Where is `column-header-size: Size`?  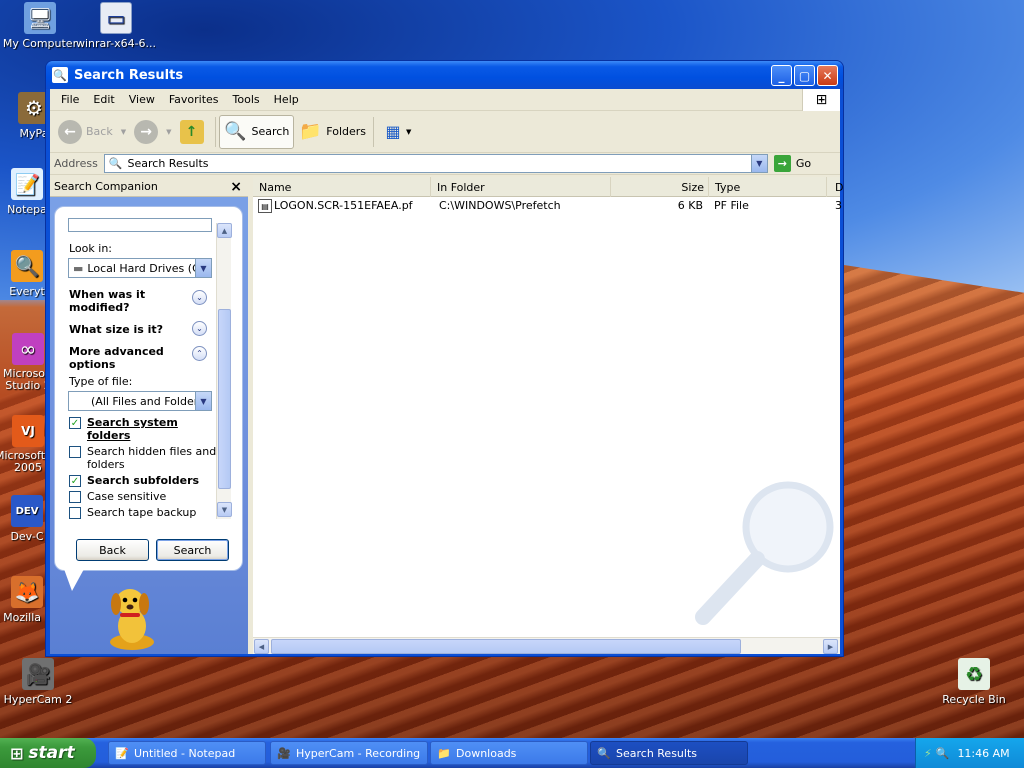
column-header-size: Size is located at coordinates (660, 187).